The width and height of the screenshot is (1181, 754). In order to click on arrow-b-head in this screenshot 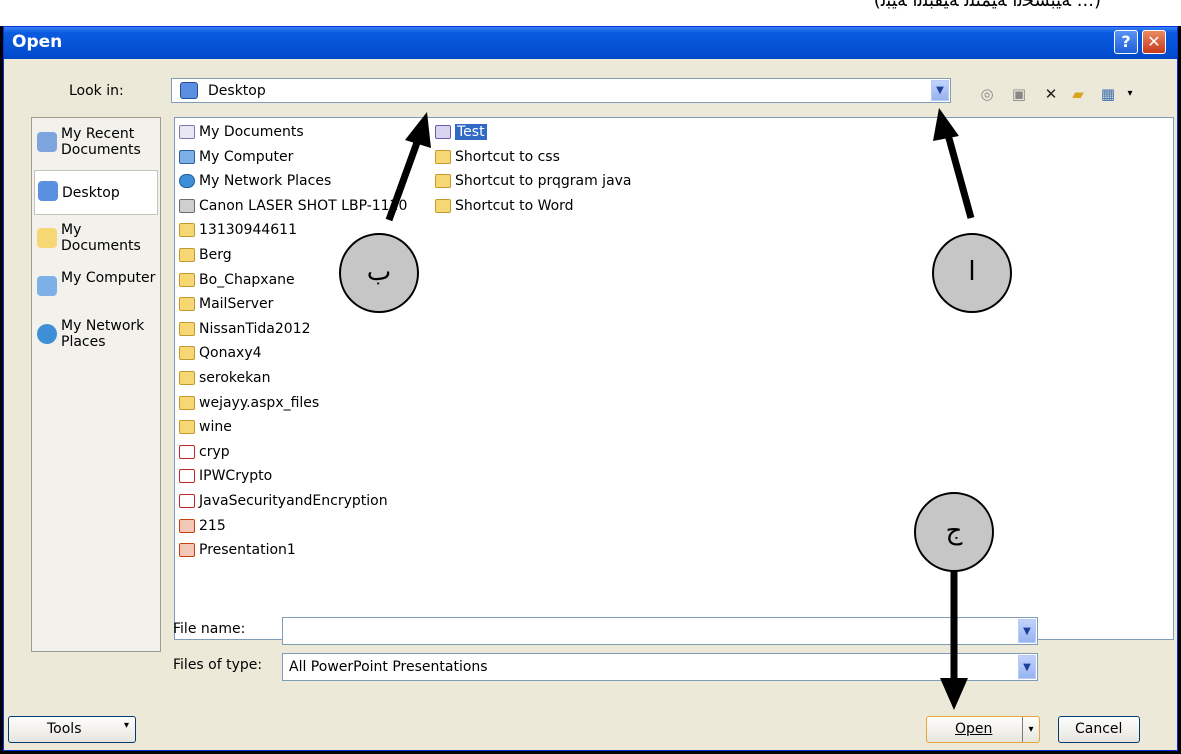, I will do `click(418, 130)`.